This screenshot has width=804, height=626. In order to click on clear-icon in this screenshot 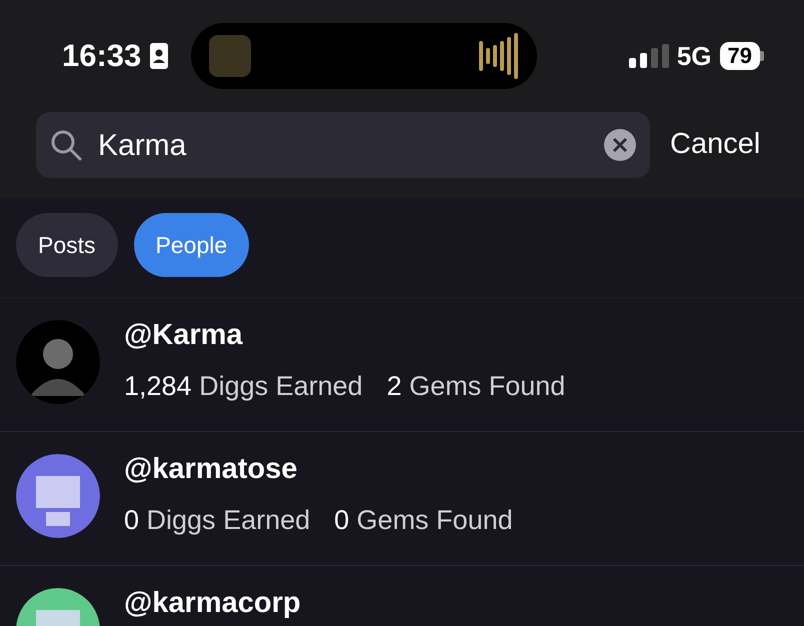, I will do `click(620, 145)`.